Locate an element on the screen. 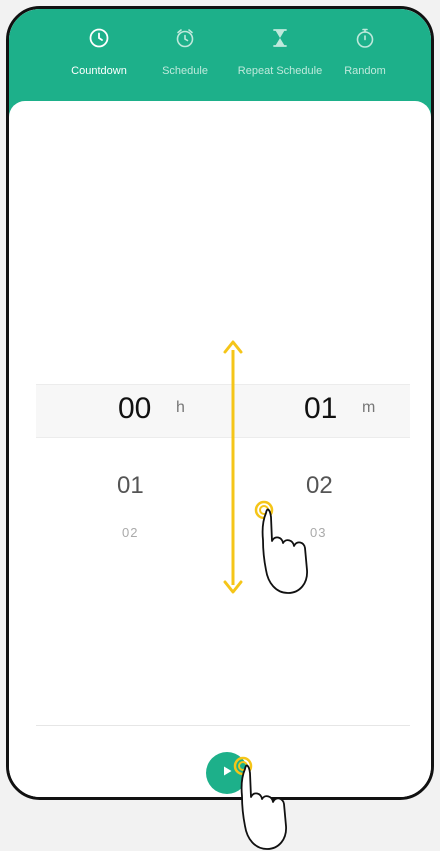  stopwatch-icon is located at coordinates (365, 38).